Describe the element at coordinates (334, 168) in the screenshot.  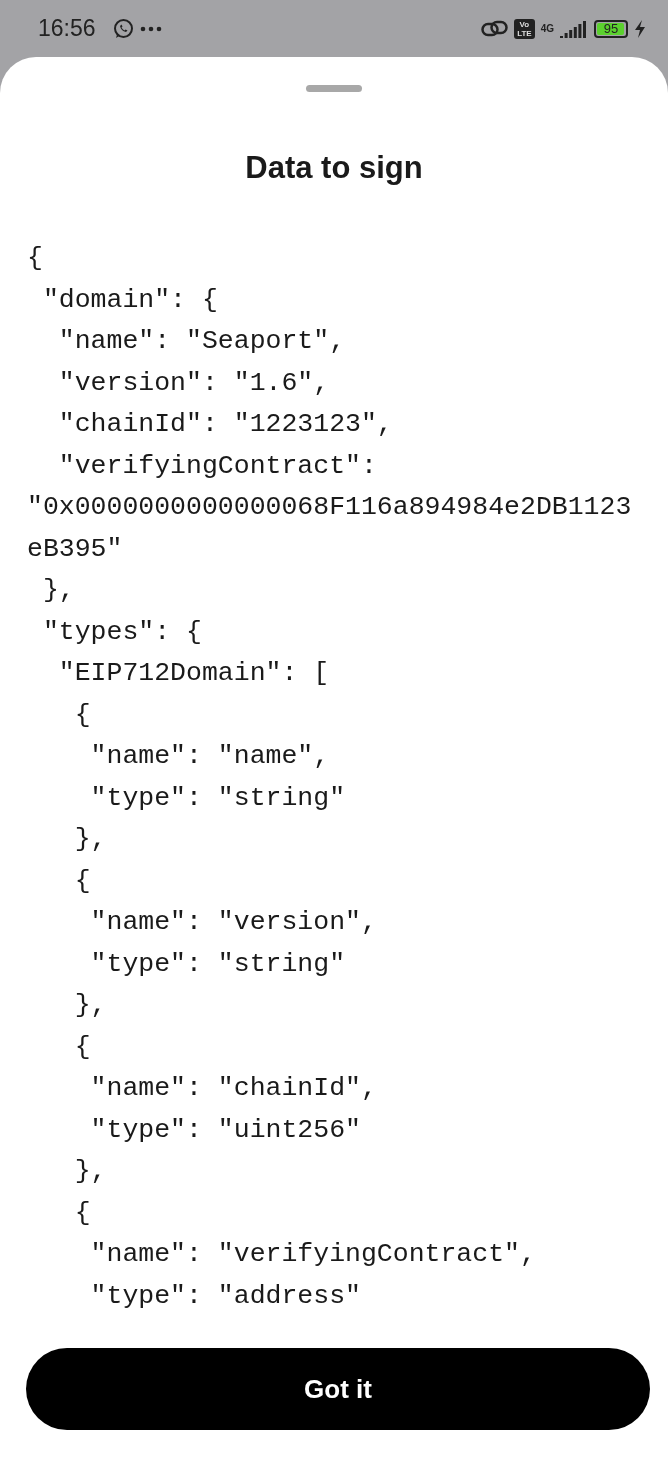
I see `sheet-title: Data to sign` at that location.